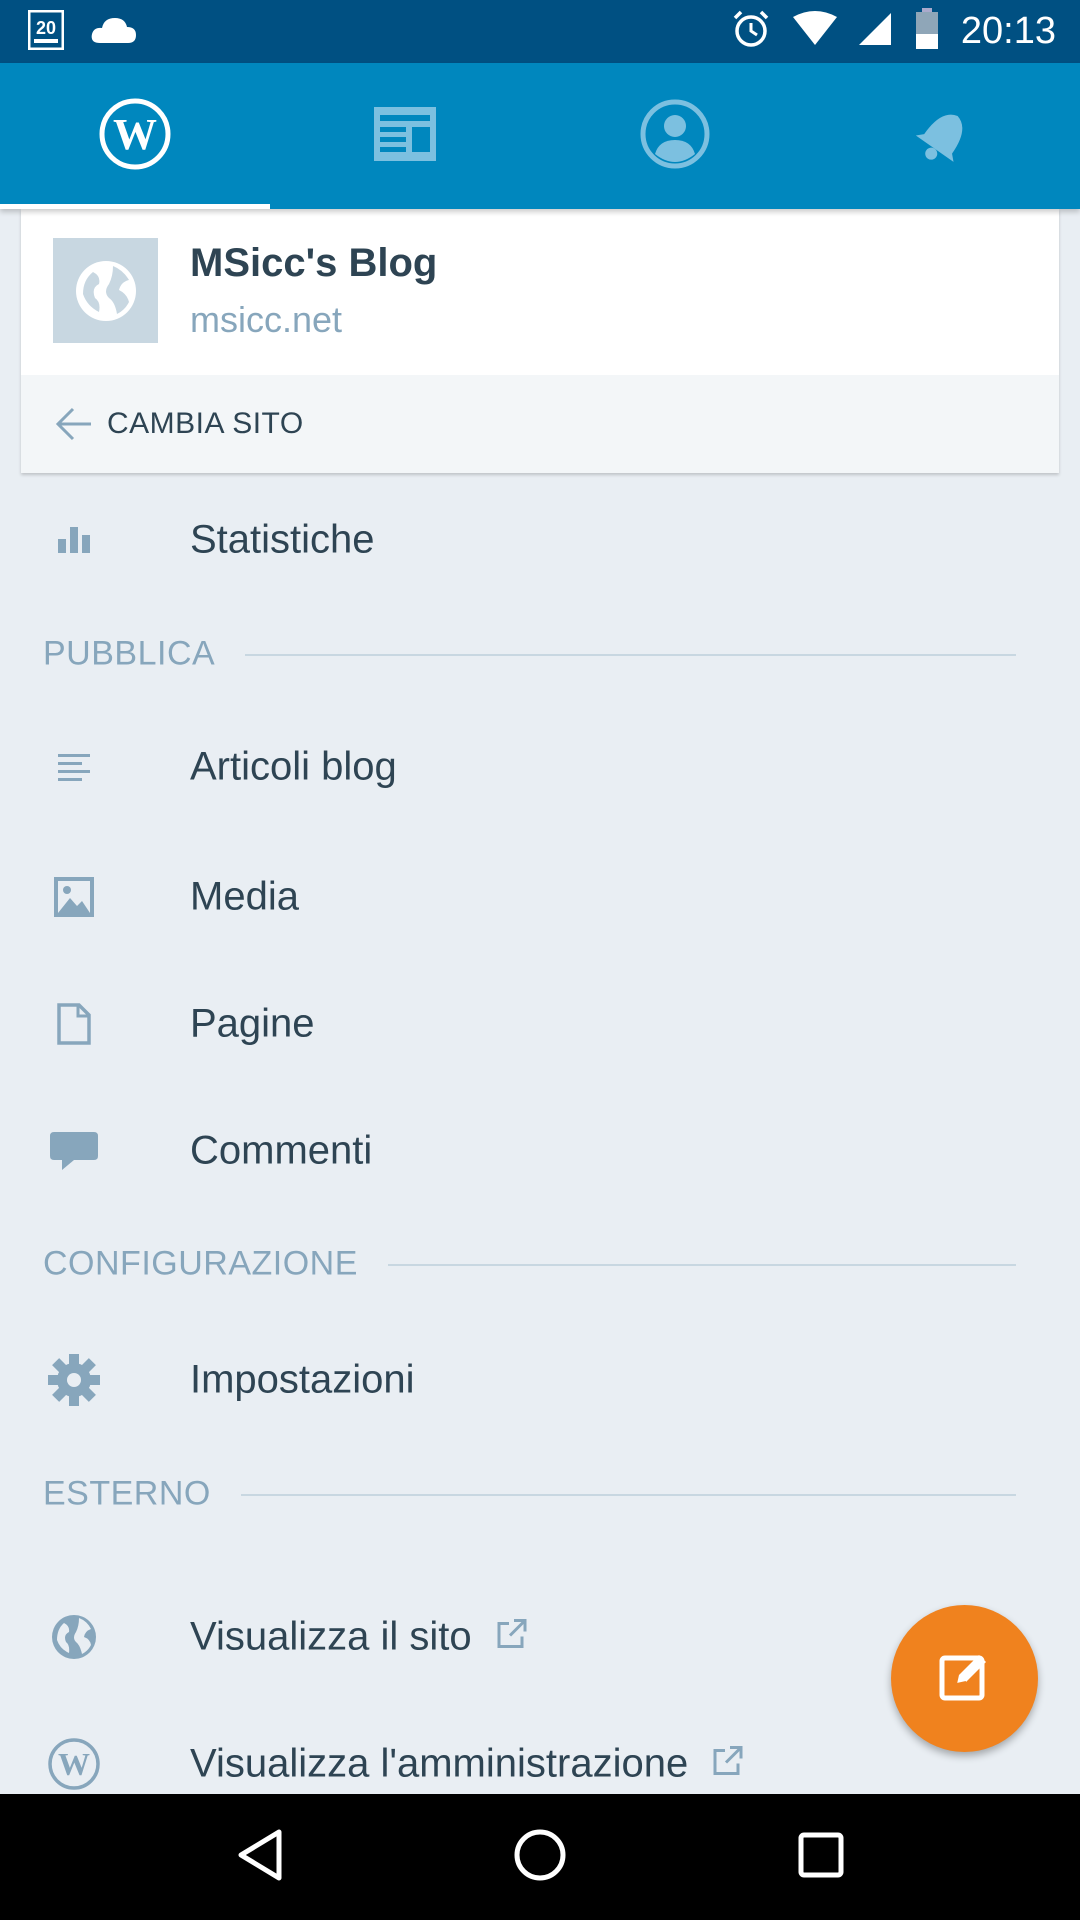  I want to click on menu-item-stats: Statistiche, so click(540, 540).